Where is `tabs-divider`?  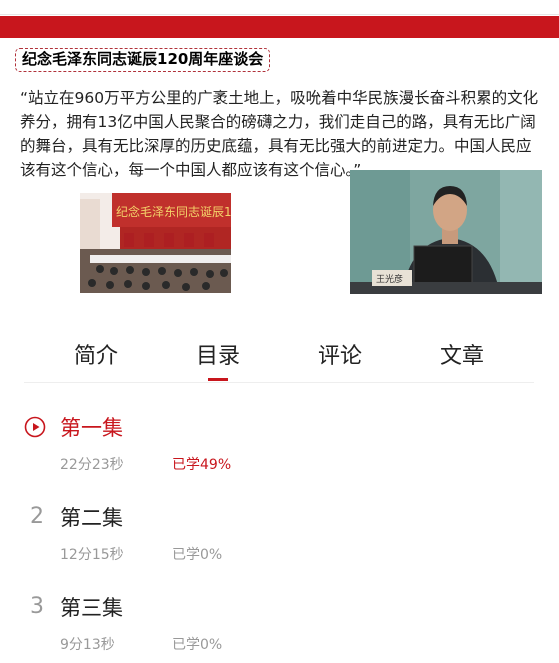 tabs-divider is located at coordinates (279, 382).